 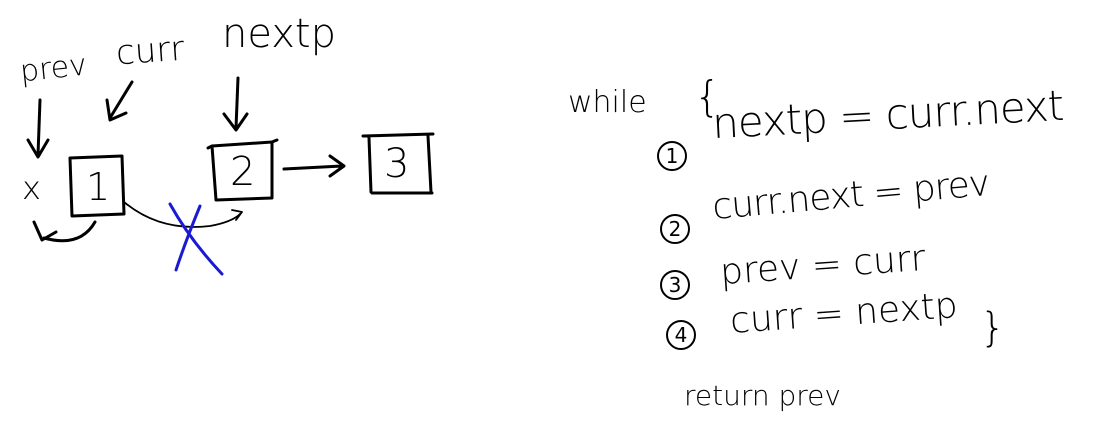 What do you see at coordinates (53, 68) in the screenshot?
I see `prev-label: prev` at bounding box center [53, 68].